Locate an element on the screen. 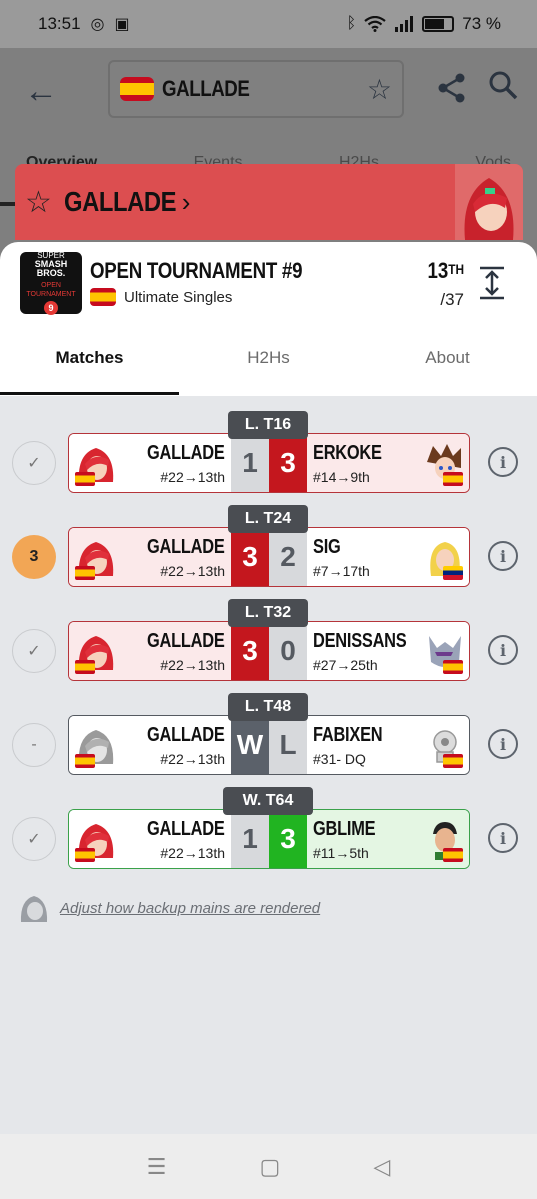  status-bar: 13:51 ◎ ▣ ᛒ 73 % is located at coordinates (268, 24).